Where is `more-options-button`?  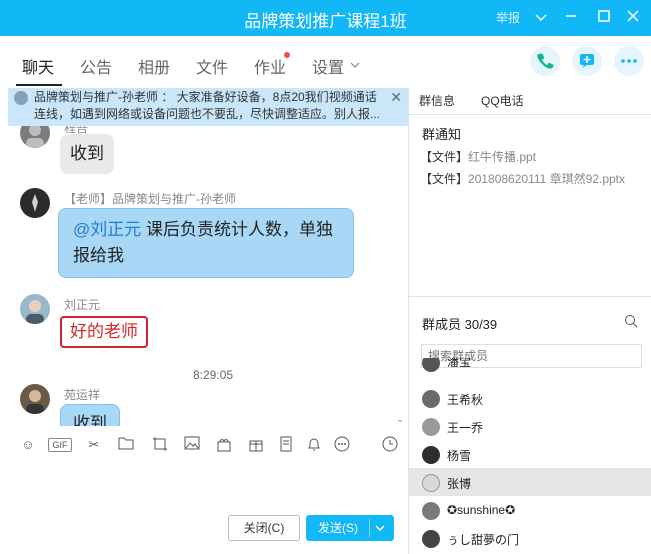
more-options-button is located at coordinates (629, 61).